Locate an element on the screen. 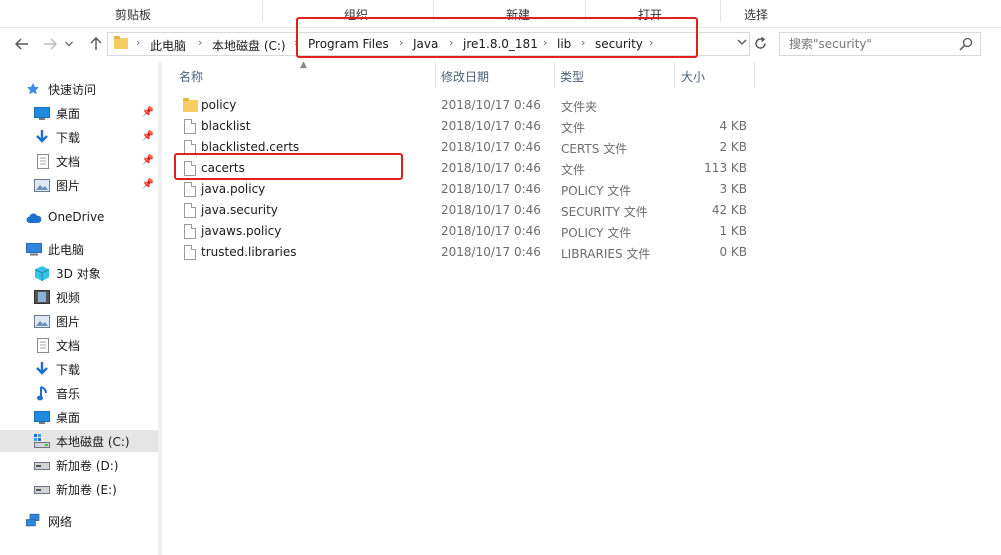  sidebar-item-videos: 视频 is located at coordinates (79, 297).